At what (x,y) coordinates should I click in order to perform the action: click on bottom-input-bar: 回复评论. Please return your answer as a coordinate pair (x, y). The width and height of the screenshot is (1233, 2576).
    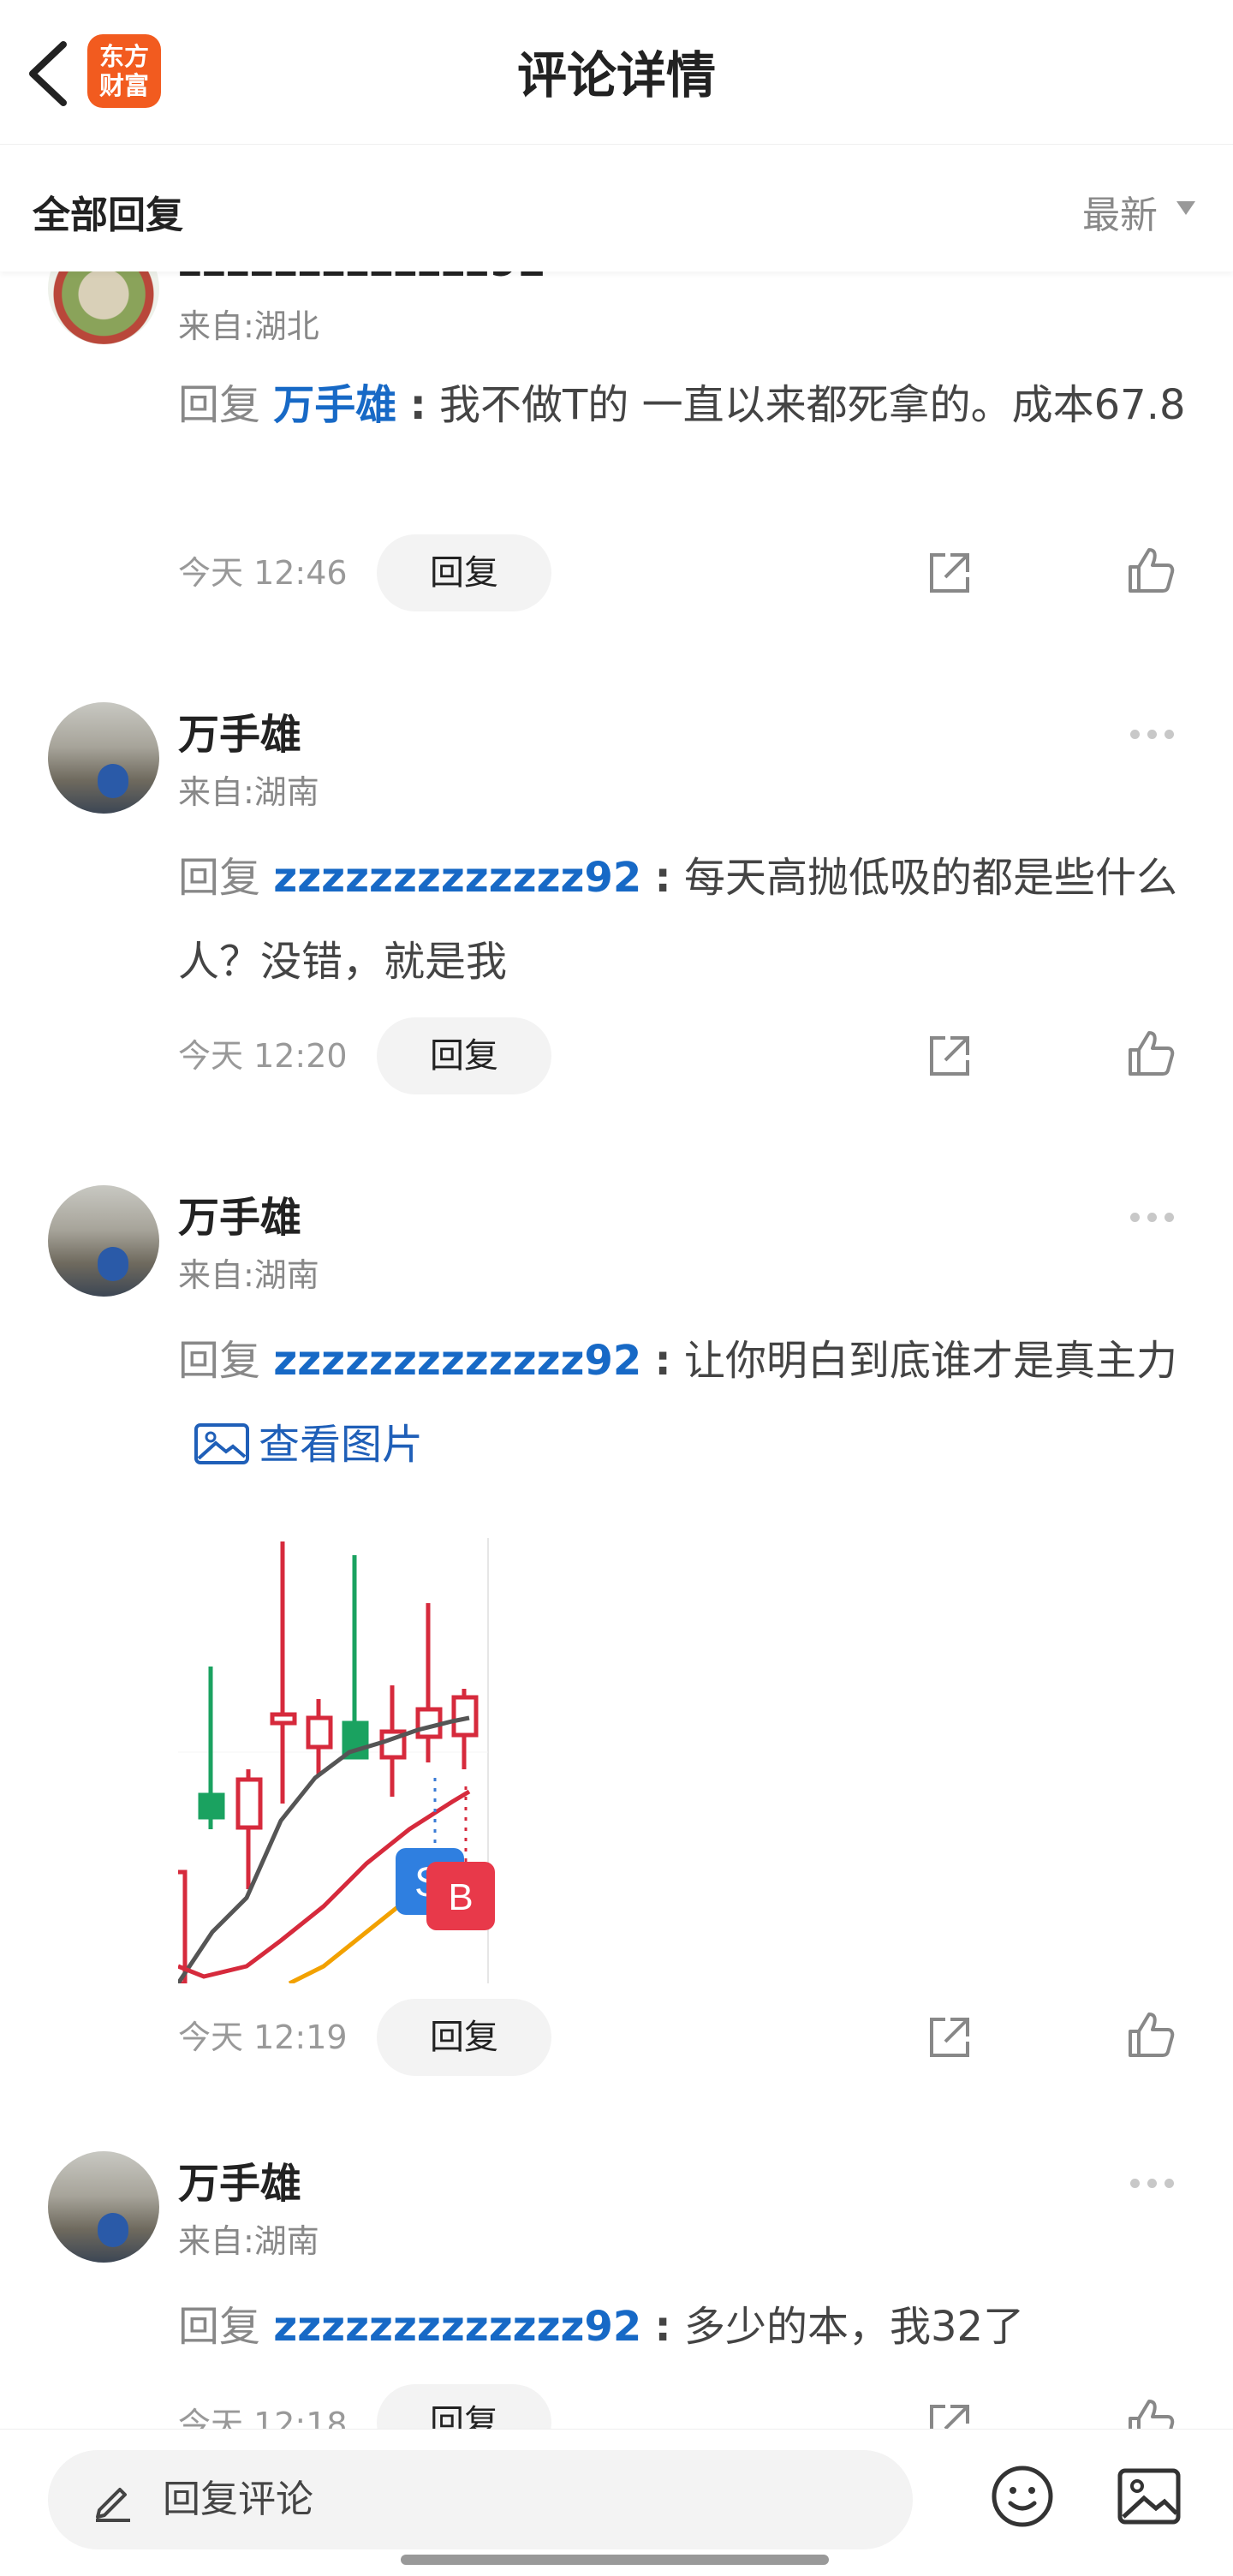
    Looking at the image, I should click on (616, 2502).